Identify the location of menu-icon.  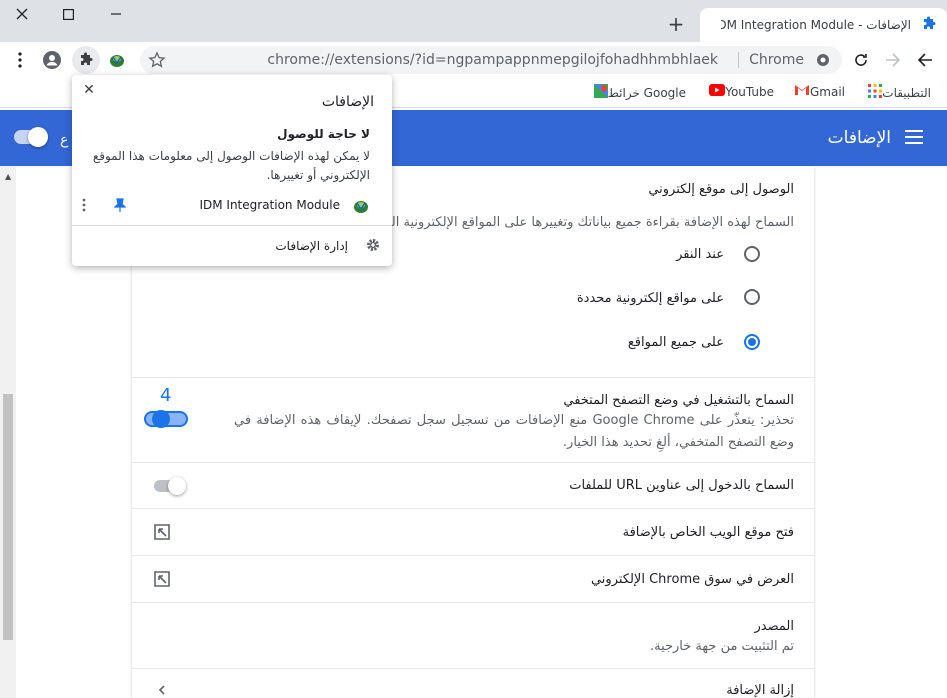
(914, 137).